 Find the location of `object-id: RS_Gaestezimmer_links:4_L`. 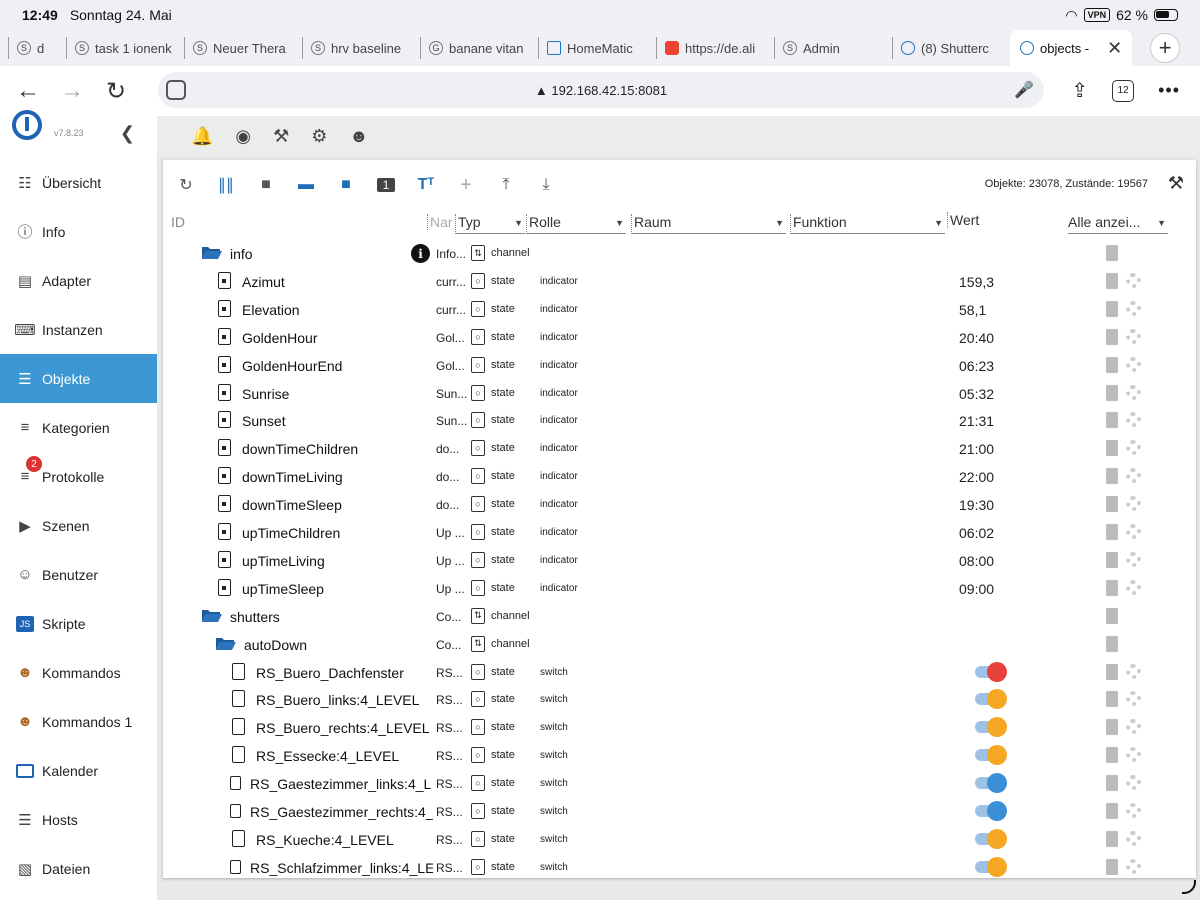

object-id: RS_Gaestezimmer_links:4_L is located at coordinates (341, 784).